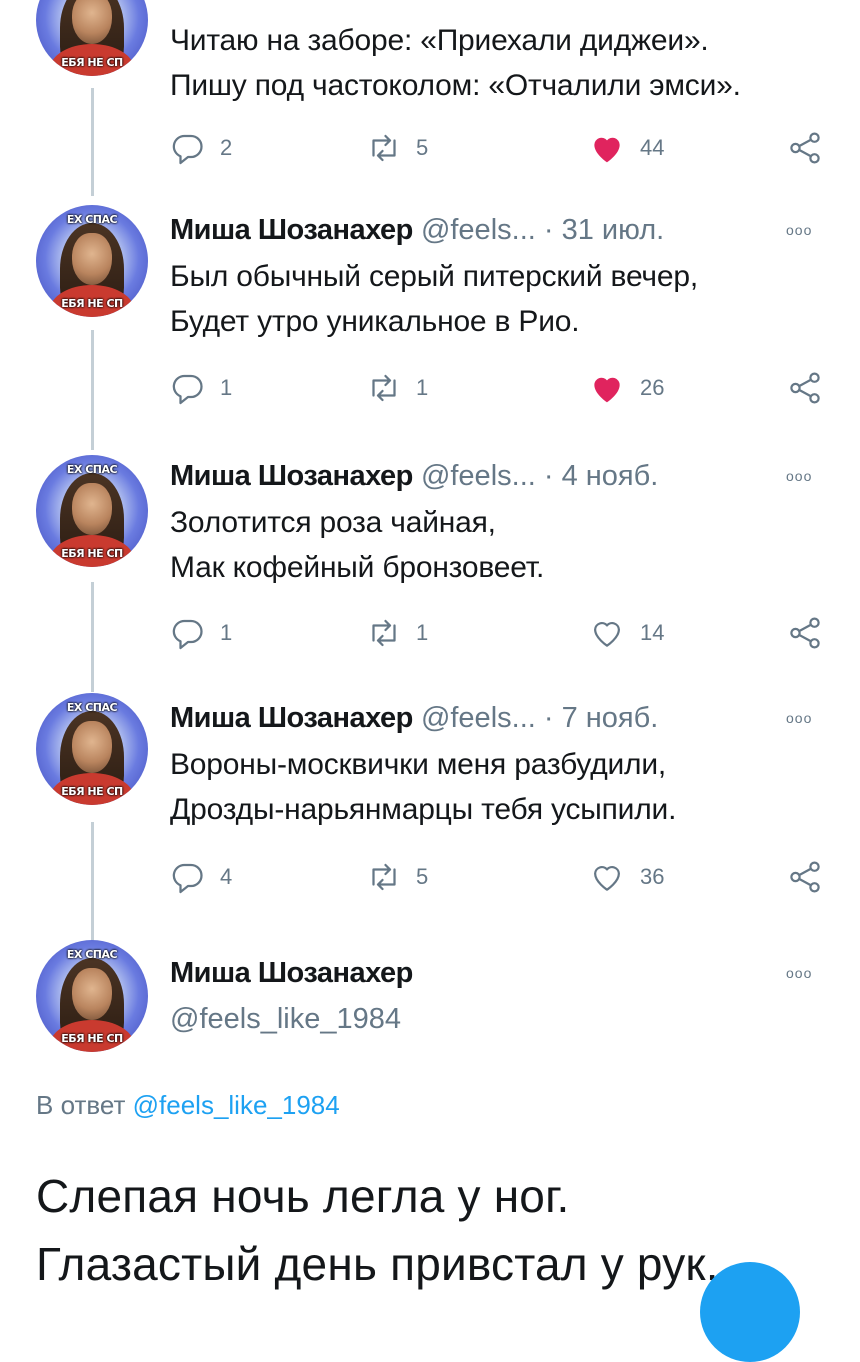 The width and height of the screenshot is (860, 1362). I want to click on reply-button: 4, so click(201, 877).